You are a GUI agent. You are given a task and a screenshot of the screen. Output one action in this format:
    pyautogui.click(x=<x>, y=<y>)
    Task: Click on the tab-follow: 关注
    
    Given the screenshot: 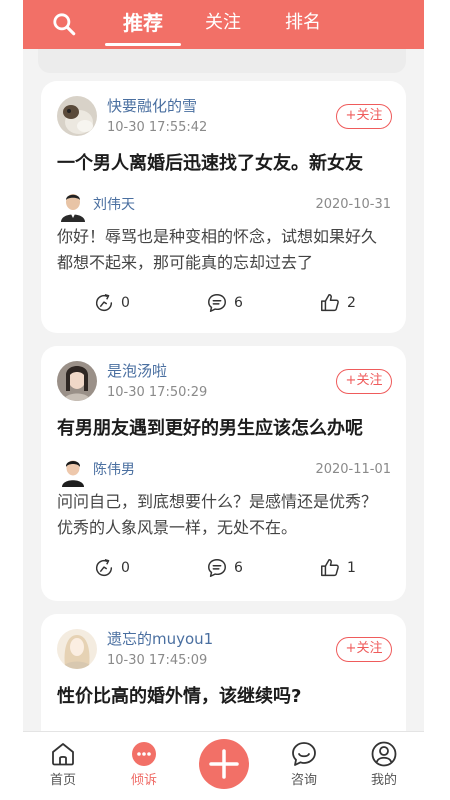 What is the action you would take?
    pyautogui.click(x=223, y=23)
    